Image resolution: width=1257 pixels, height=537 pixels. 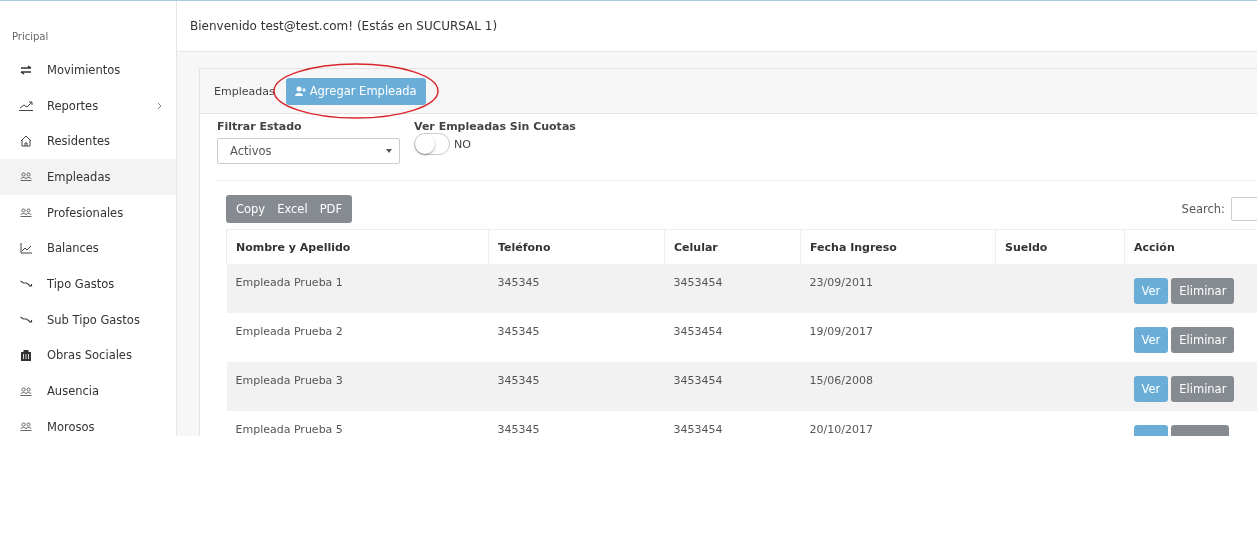 What do you see at coordinates (289, 331) in the screenshot?
I see `table-cell: Empleada Prueba 2` at bounding box center [289, 331].